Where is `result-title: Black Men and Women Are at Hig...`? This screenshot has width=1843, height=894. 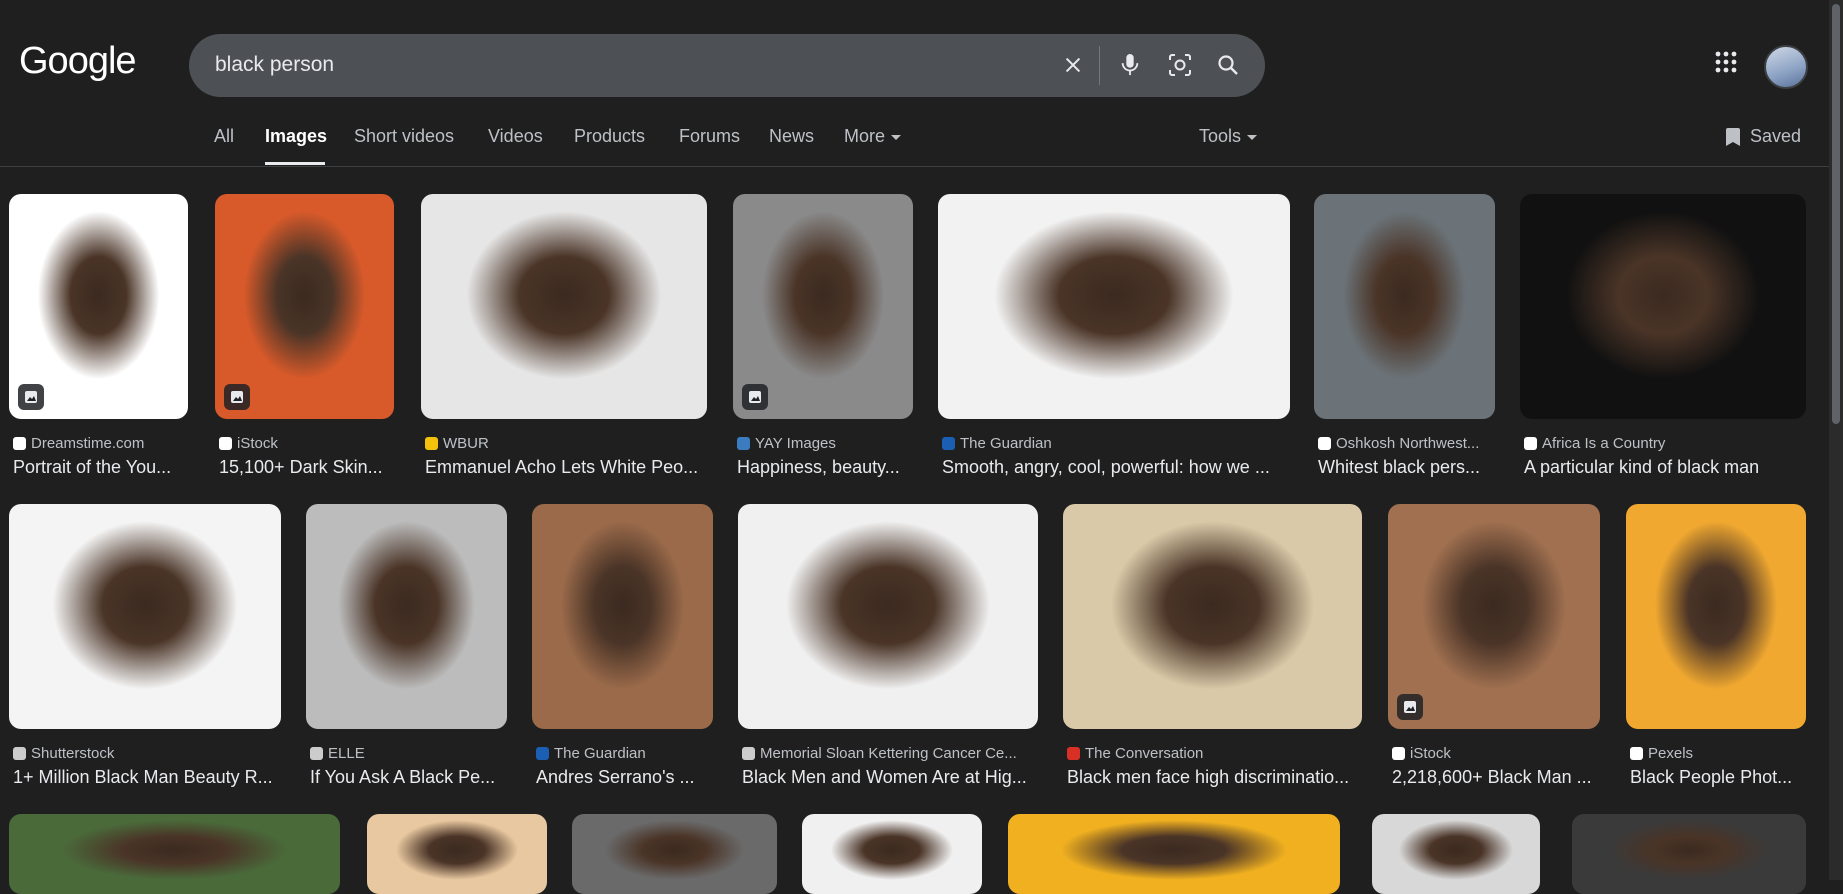
result-title: Black Men and Women Are at Hig... is located at coordinates (889, 777).